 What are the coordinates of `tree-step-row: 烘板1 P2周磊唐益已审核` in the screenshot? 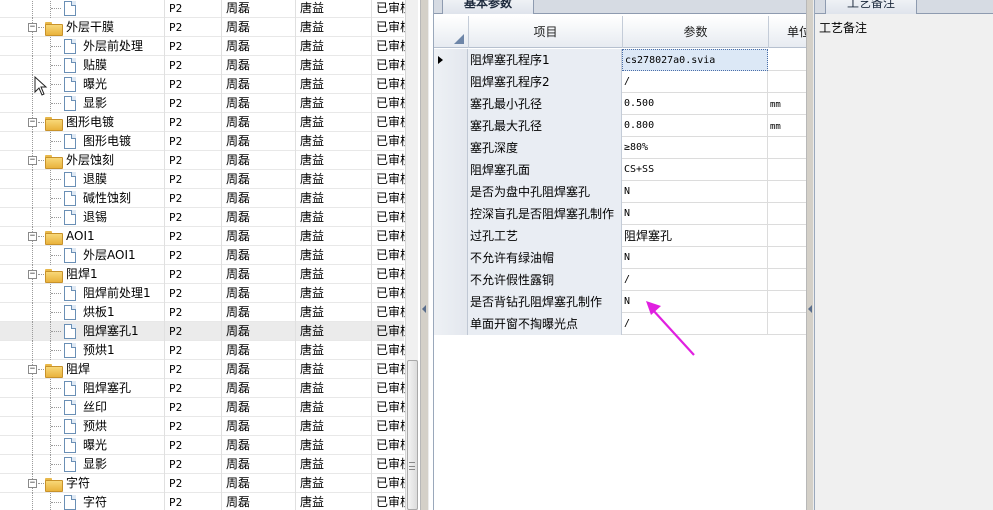 It's located at (202, 312).